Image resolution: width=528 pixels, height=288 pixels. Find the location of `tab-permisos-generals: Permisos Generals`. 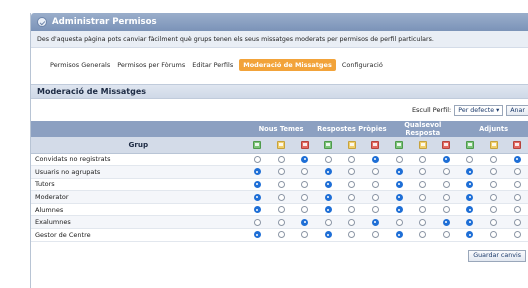

tab-permisos-generals: Permisos Generals is located at coordinates (80, 65).